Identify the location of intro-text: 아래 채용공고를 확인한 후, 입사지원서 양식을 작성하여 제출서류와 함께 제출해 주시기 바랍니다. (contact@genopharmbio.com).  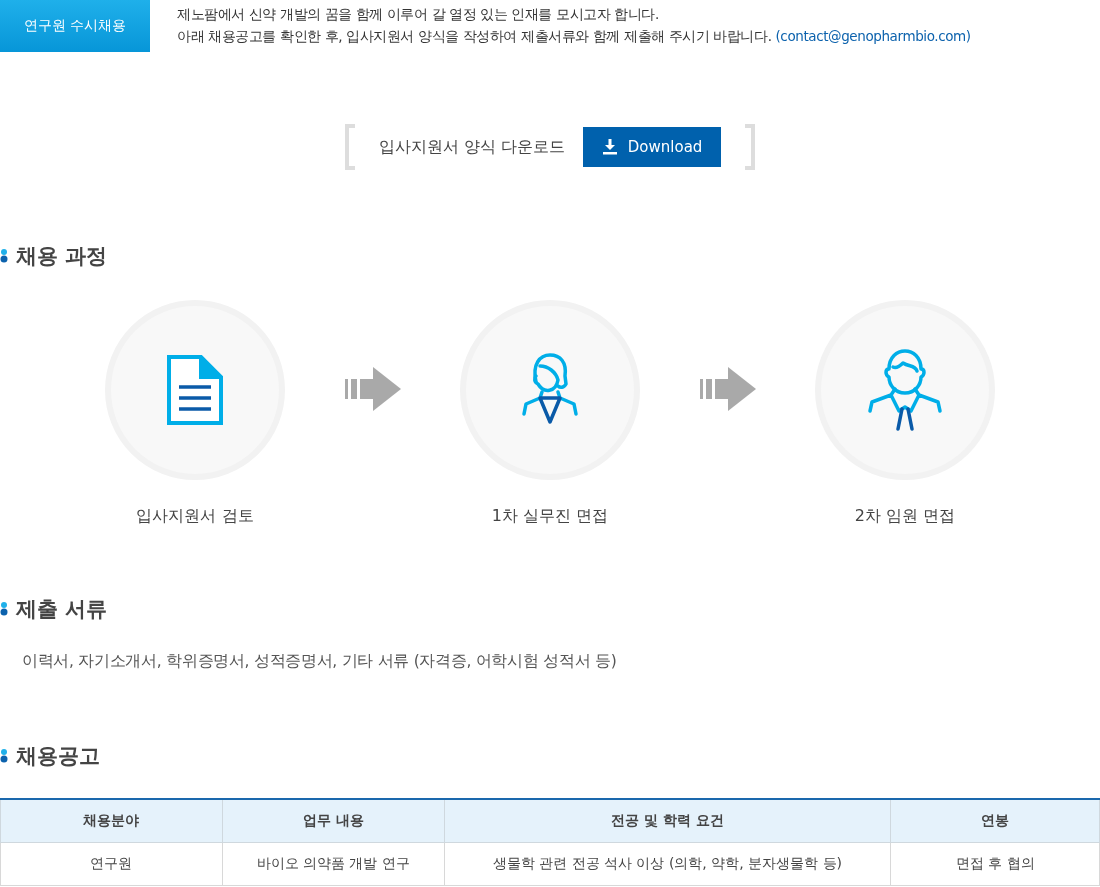
(574, 37).